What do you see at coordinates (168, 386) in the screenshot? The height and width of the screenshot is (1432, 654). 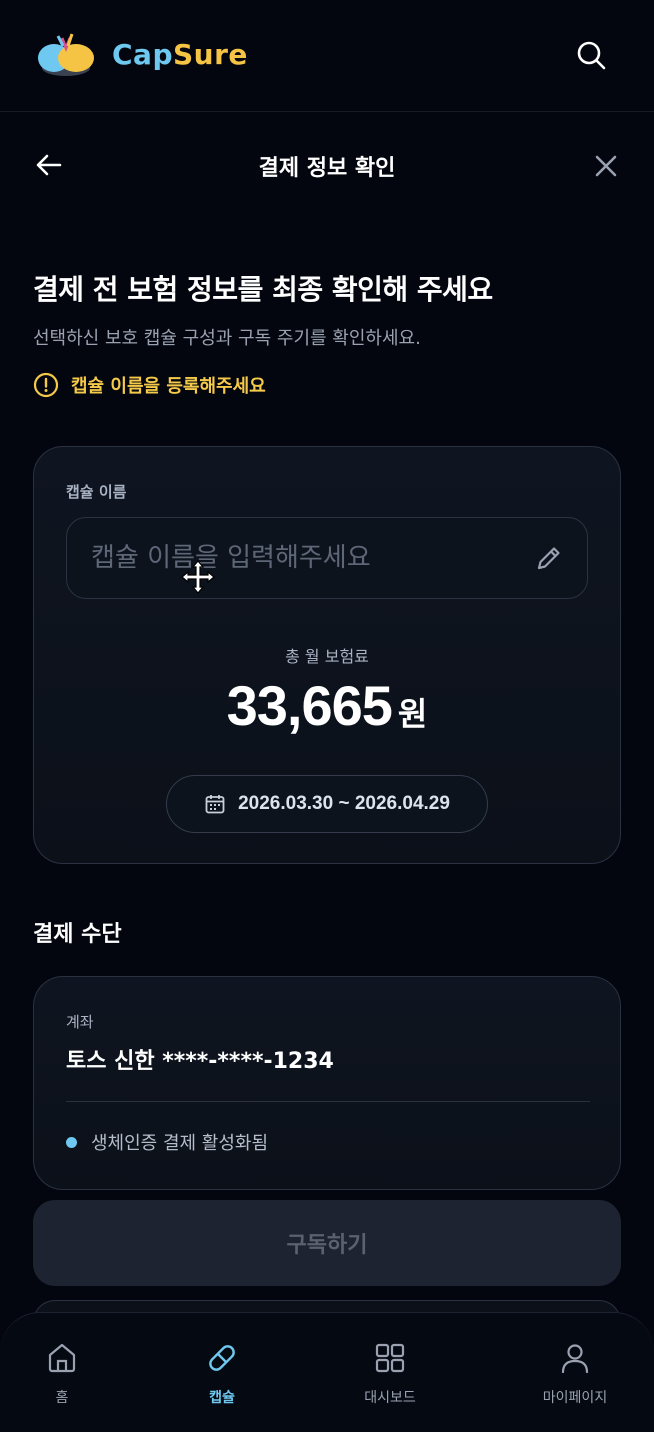 I see `warning-text: 캡슐 이름을 등록해주세요` at bounding box center [168, 386].